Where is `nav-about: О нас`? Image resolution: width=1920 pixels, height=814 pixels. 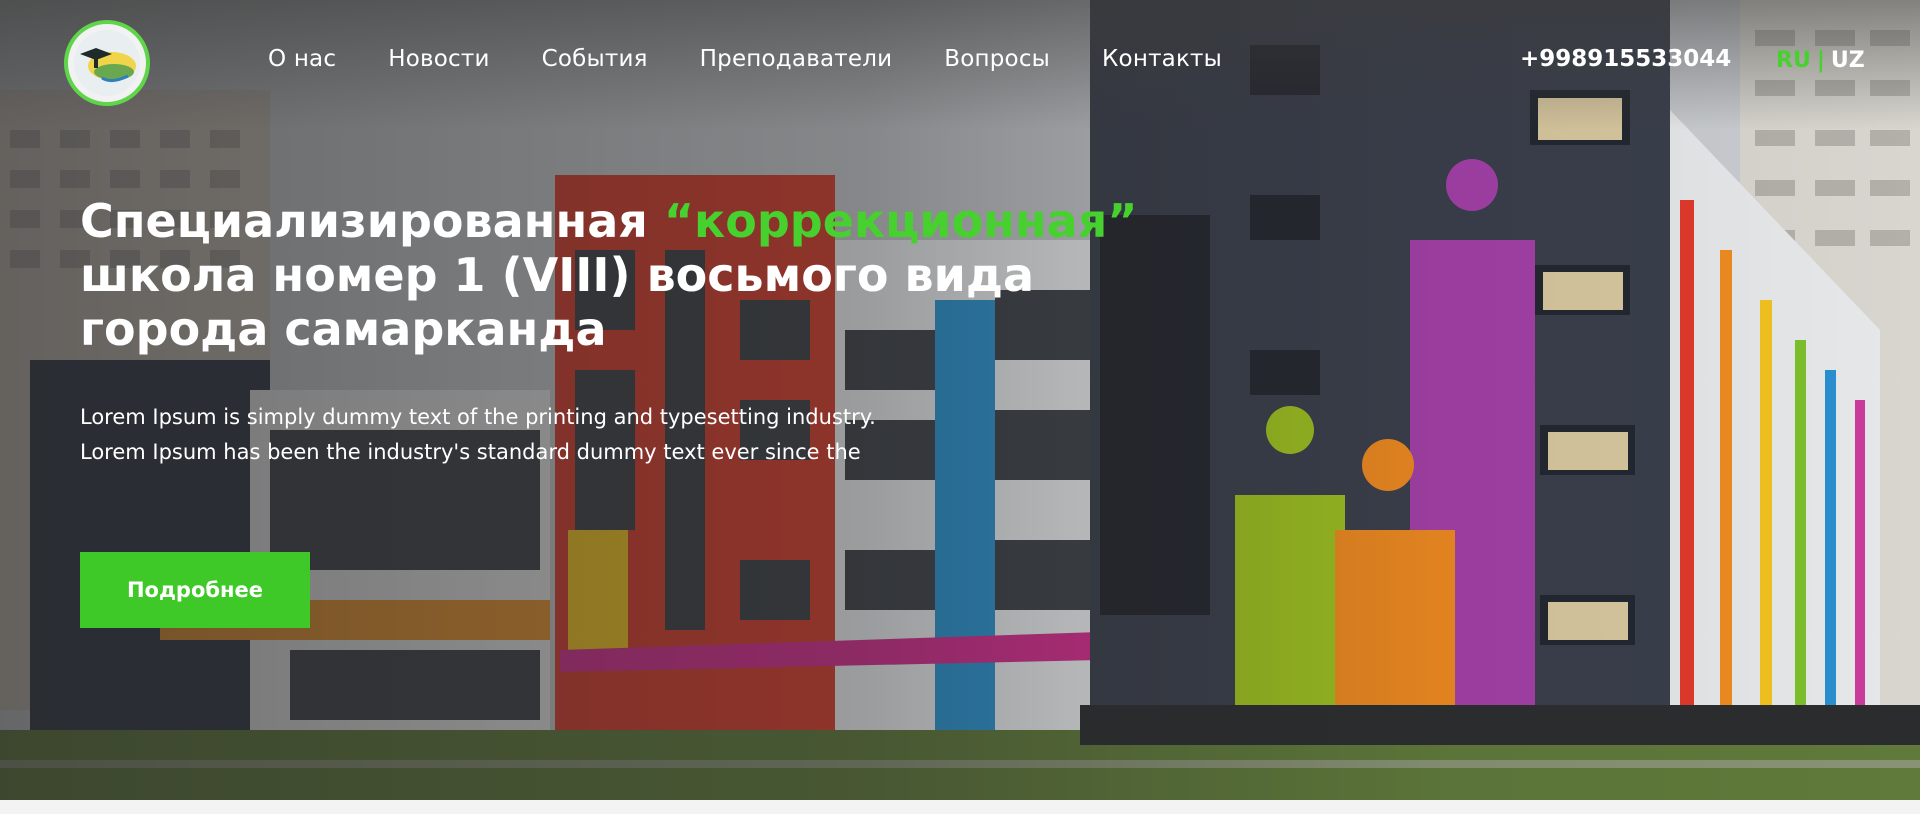 nav-about: О нас is located at coordinates (302, 59).